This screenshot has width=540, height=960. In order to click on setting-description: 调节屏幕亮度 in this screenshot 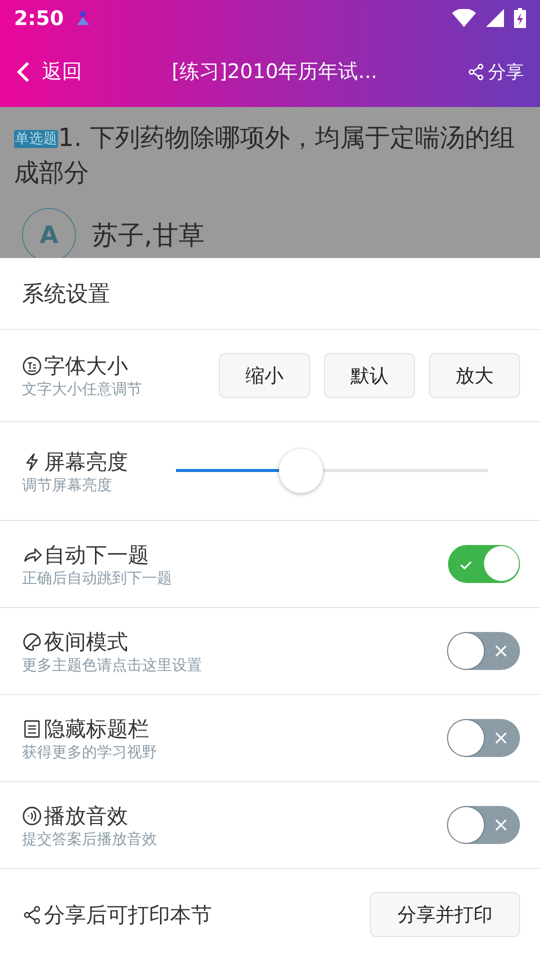, I will do `click(67, 485)`.